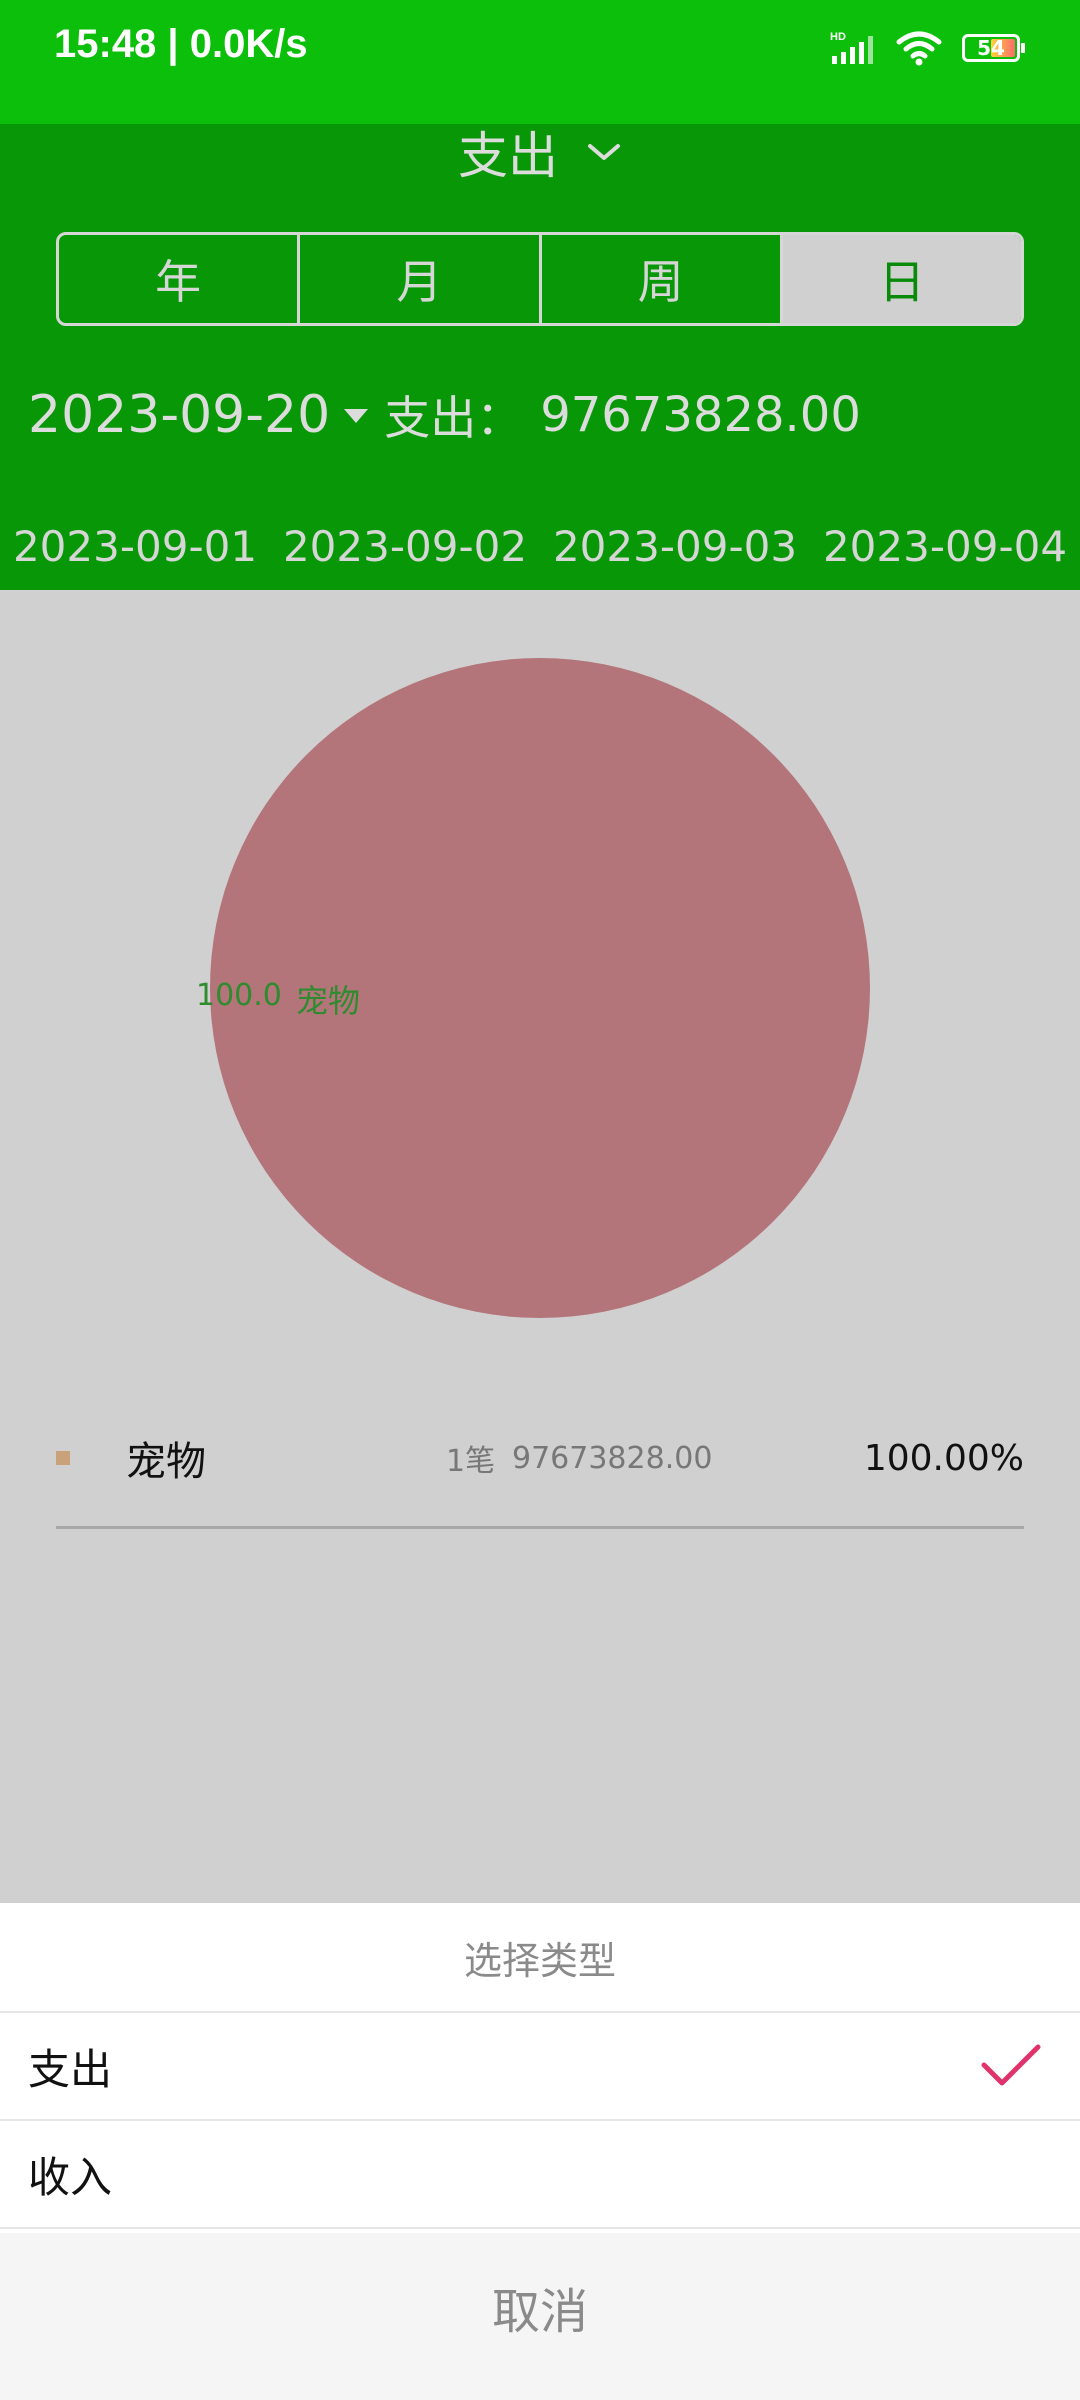 The image size is (1080, 2400). Describe the element at coordinates (700, 415) in the screenshot. I see `expense-total: 97673828.00` at that location.